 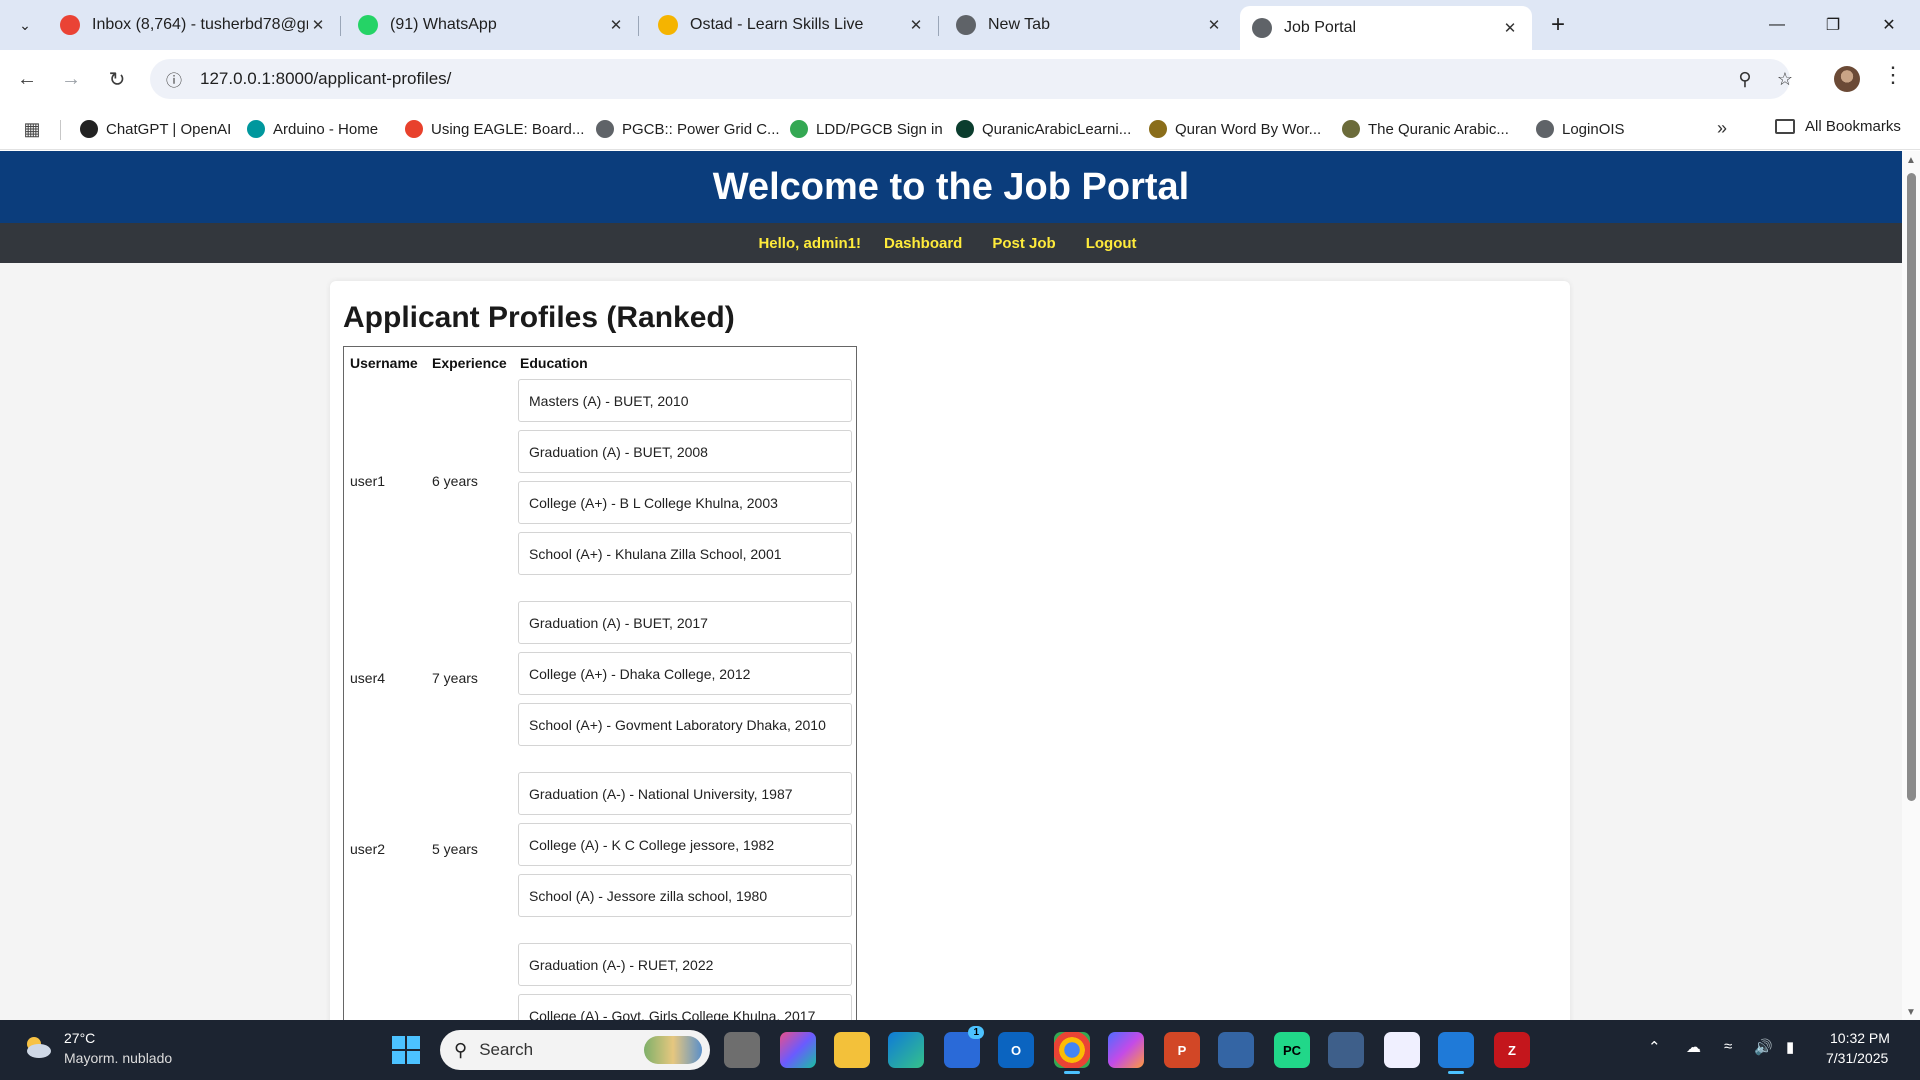 I want to click on browser-menu-icon: ⋮, so click(x=1893, y=75).